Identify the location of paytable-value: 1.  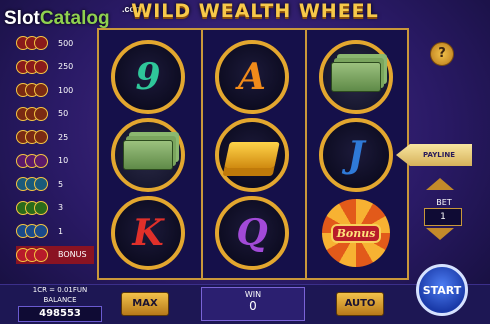
(61, 231).